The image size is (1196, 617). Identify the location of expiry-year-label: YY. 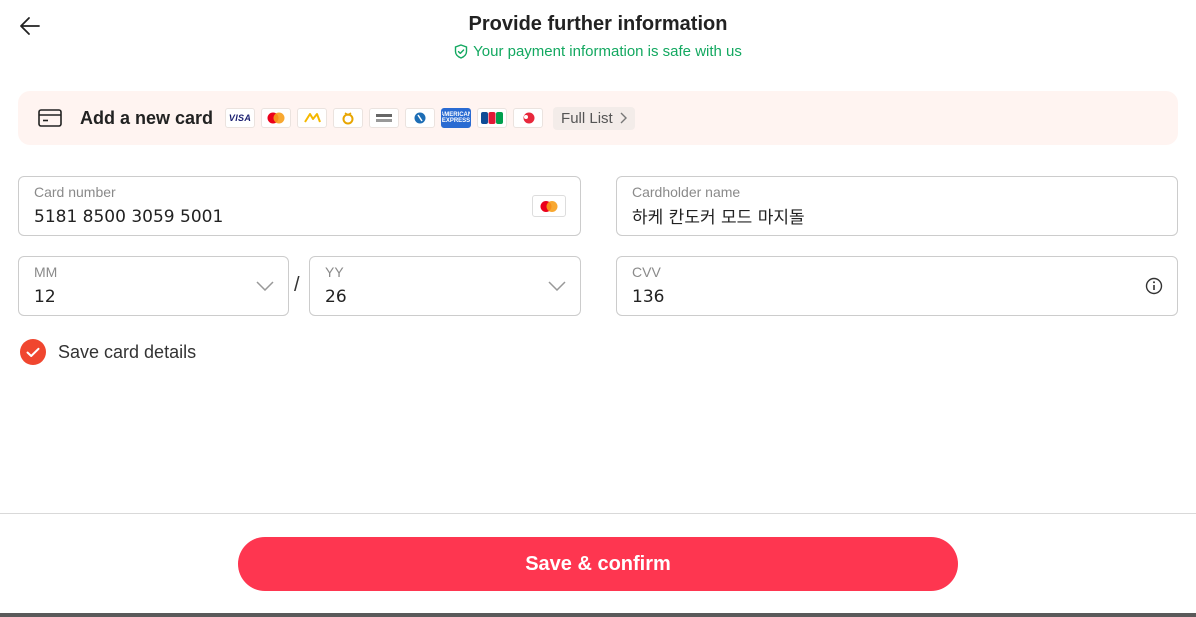
(334, 272).